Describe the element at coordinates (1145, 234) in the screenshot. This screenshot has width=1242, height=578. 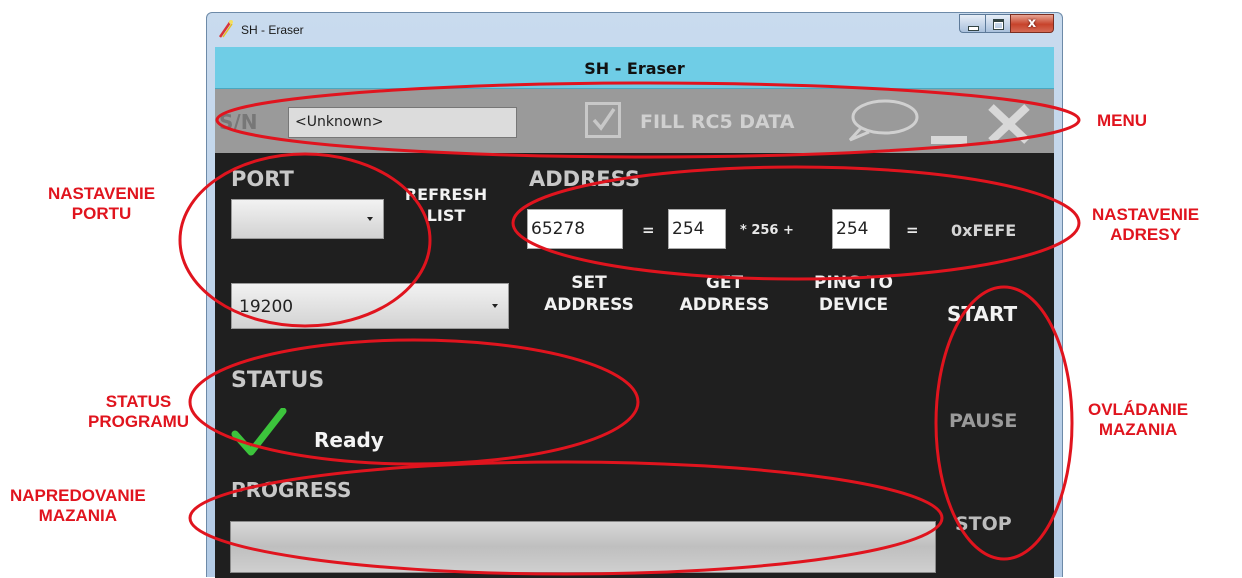
I see `annotation-address-line2: ADRESY` at that location.